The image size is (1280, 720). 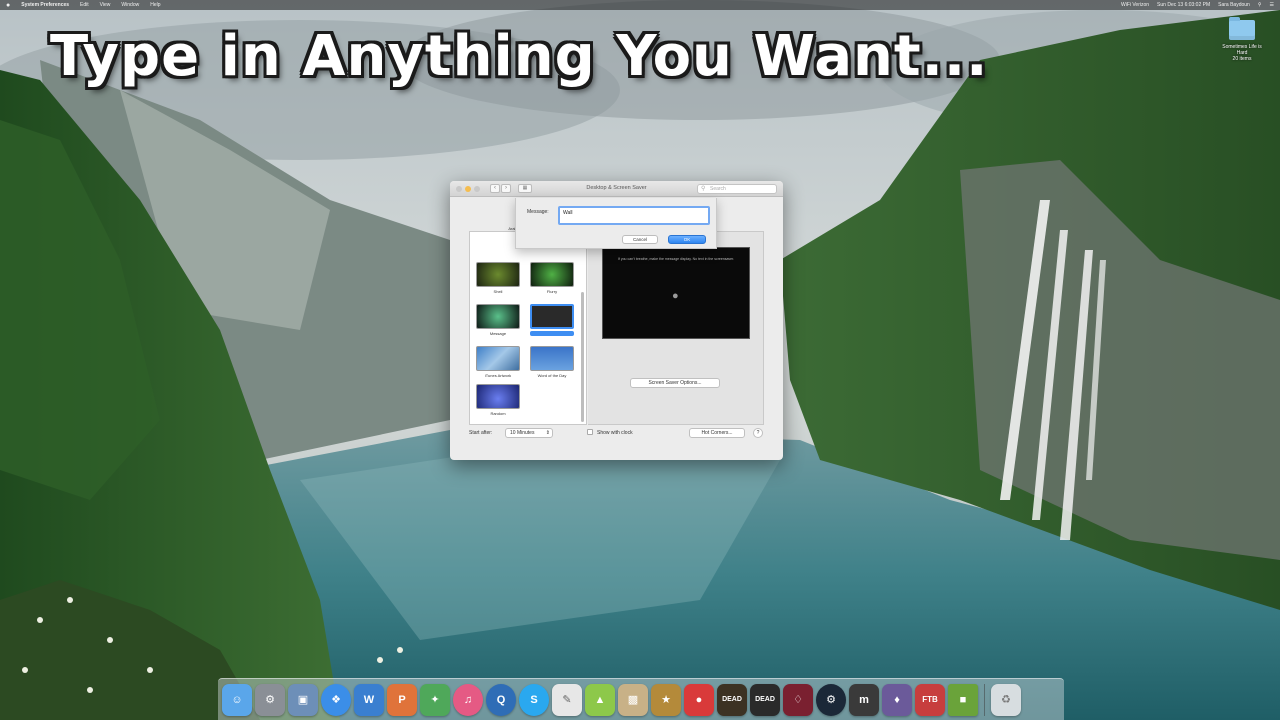 I want to click on finder-icon: ☺, so click(x=237, y=699).